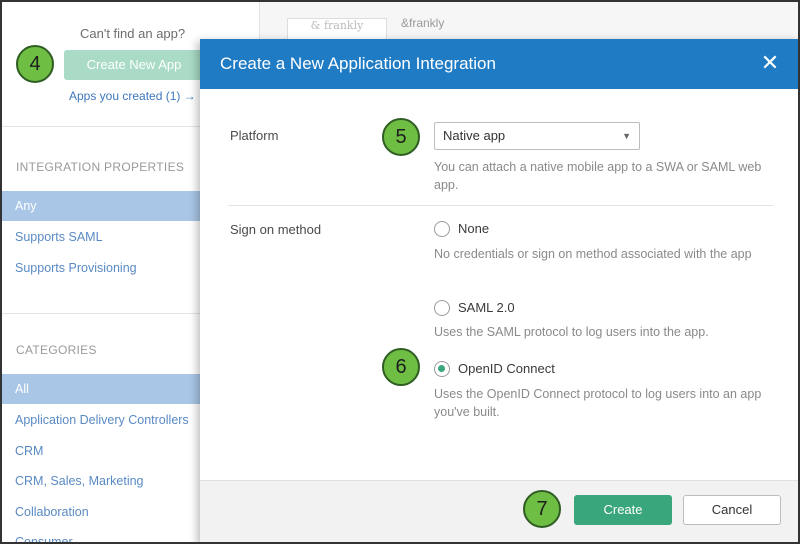 The height and width of the screenshot is (544, 800). I want to click on category-application-delivery-controllers: Application Delivery Controllers, so click(112, 420).